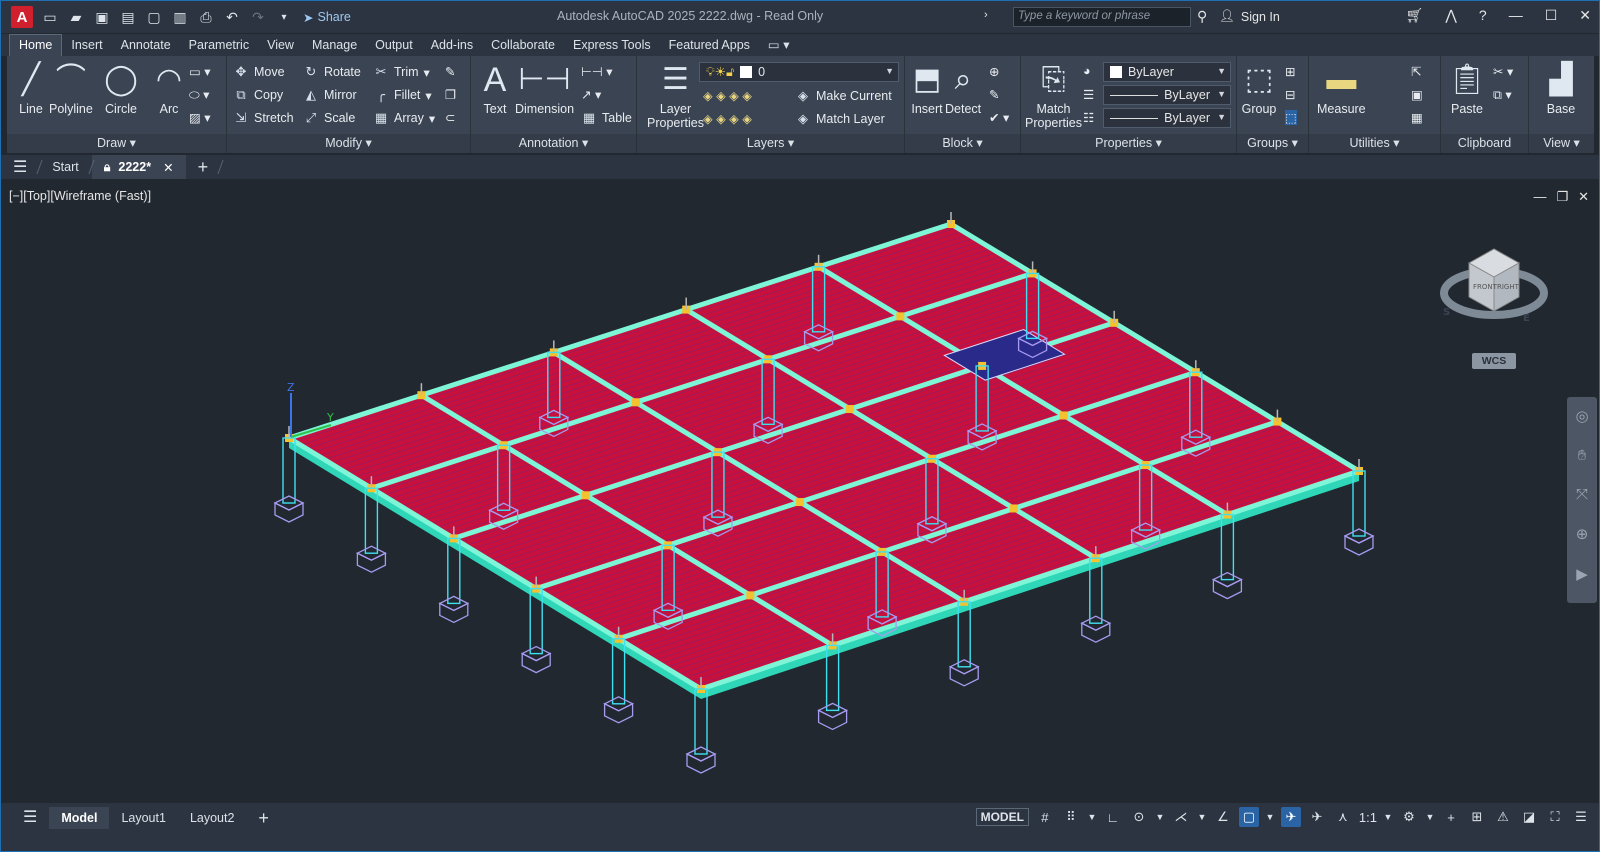  I want to click on layer-tool-icons-row2: ◈ ◈ ◈ ◈, so click(727, 118).